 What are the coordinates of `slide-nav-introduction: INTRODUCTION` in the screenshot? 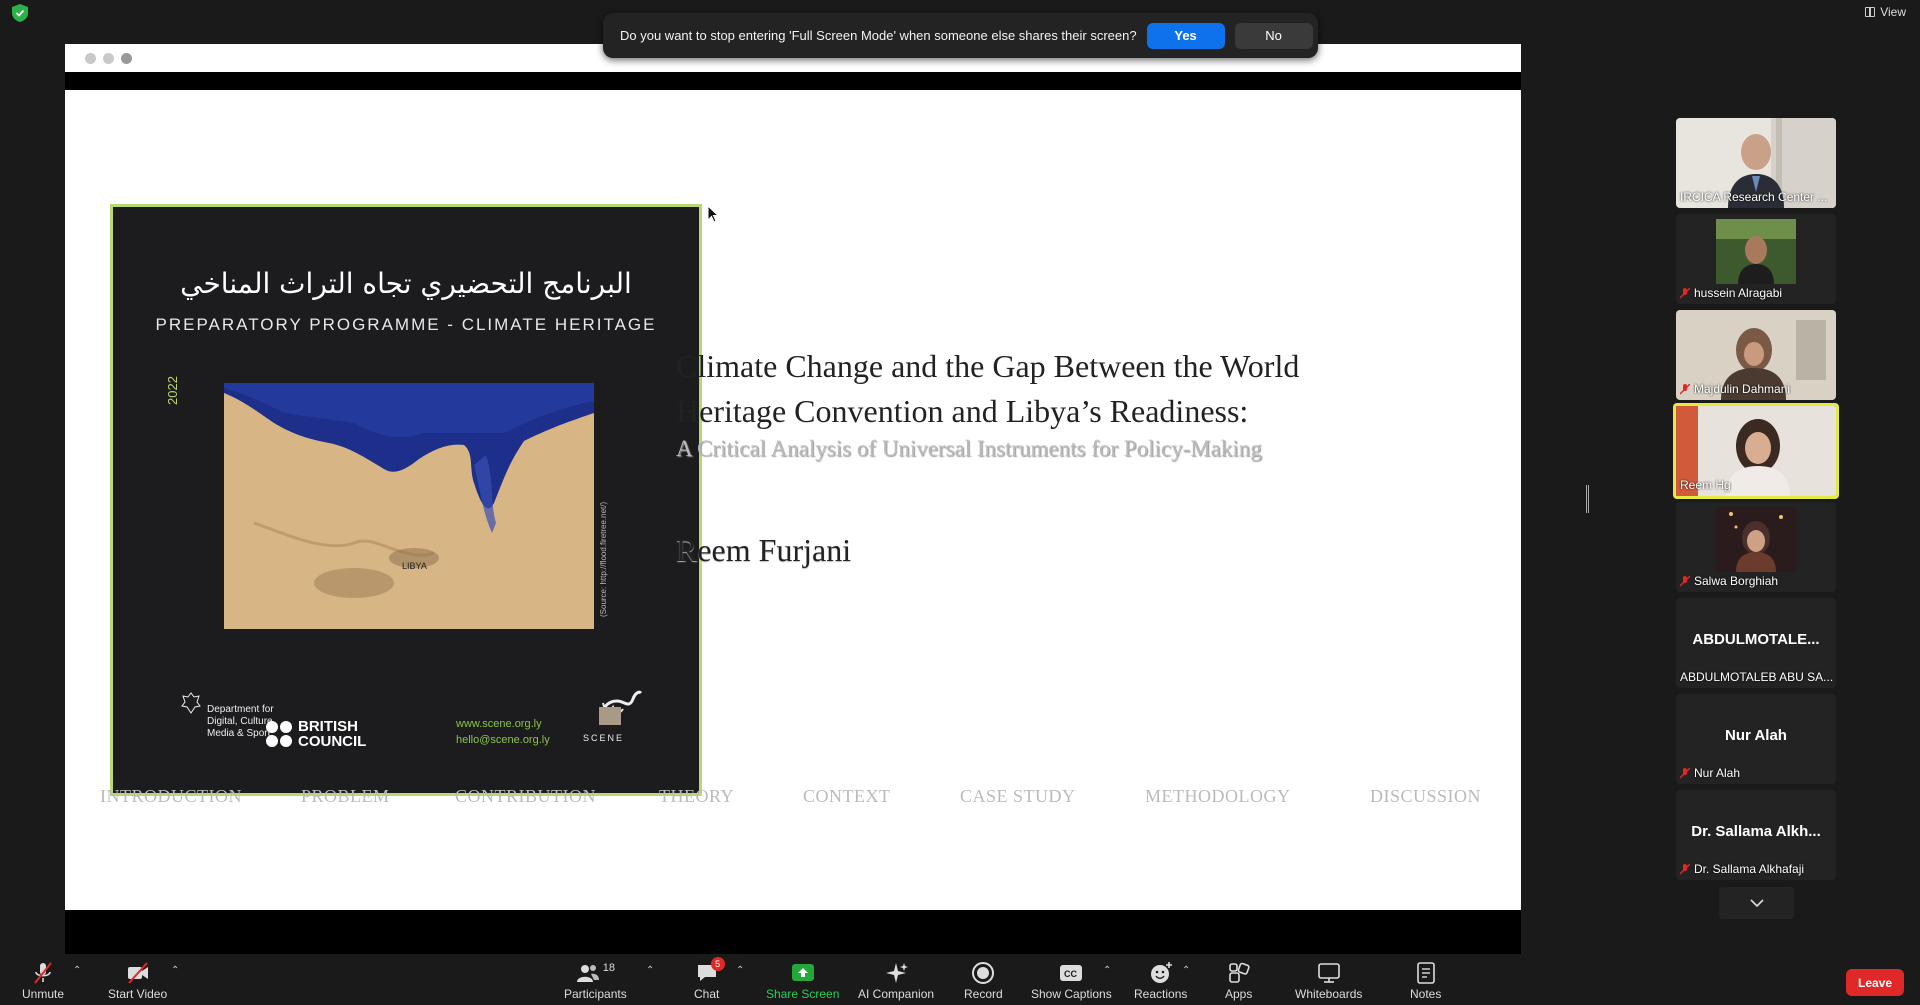 It's located at (171, 796).